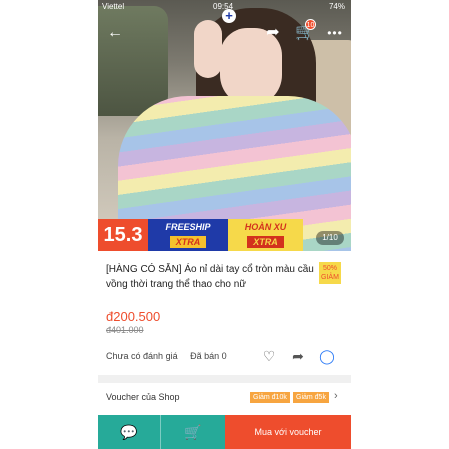  Describe the element at coordinates (188, 235) in the screenshot. I see `freeship-xtra-badge: FREESHIP XTRA` at that location.